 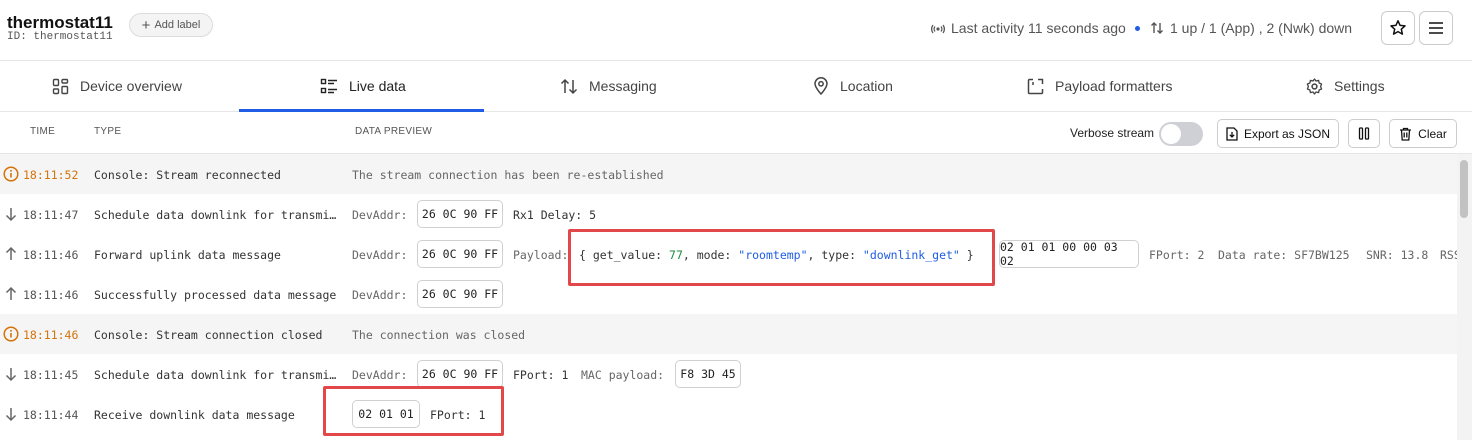 I want to click on up-down-arrows-icon, so click(x=569, y=86).